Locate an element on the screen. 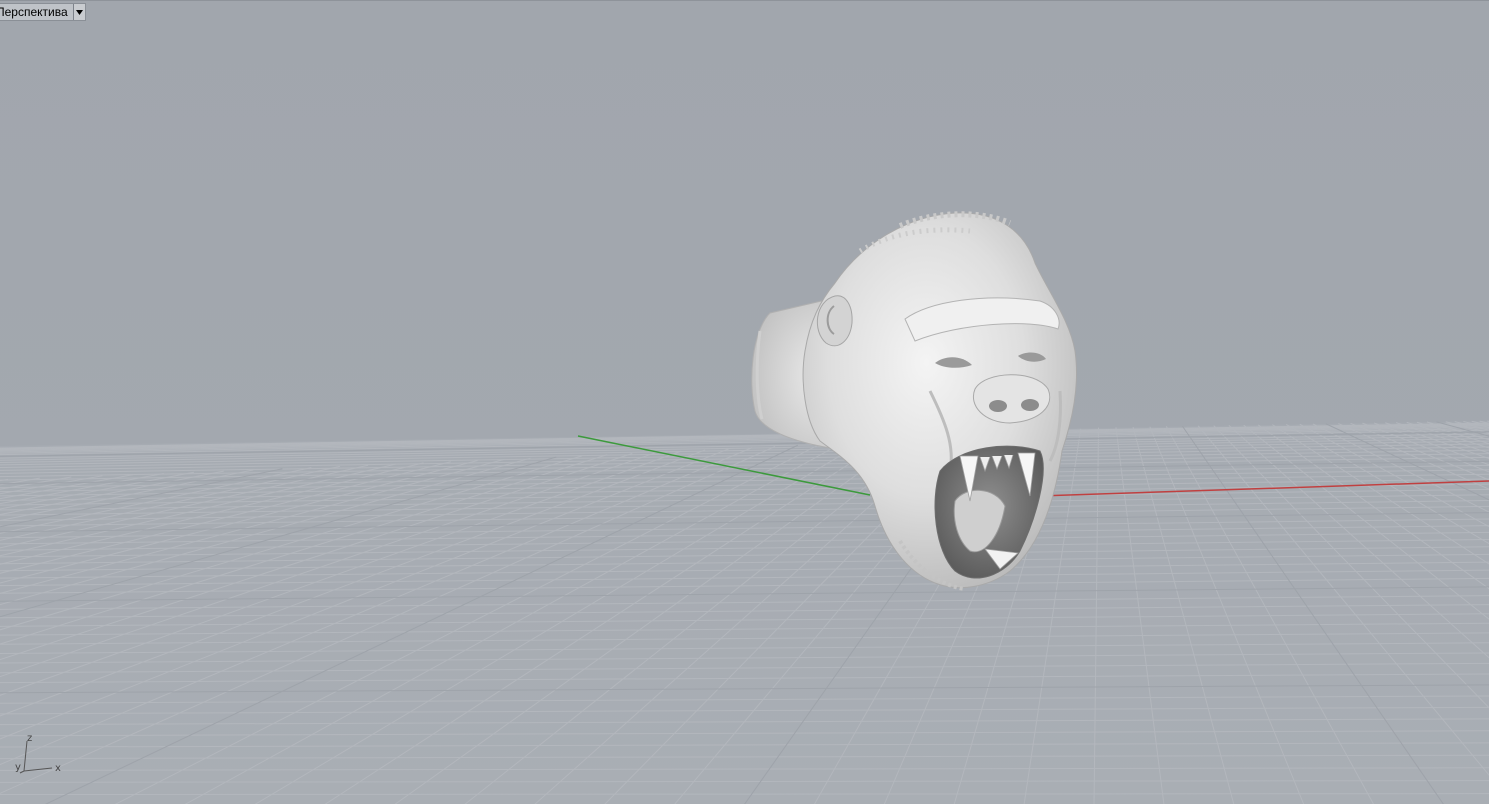  axis-z-label: z is located at coordinates (29, 738).